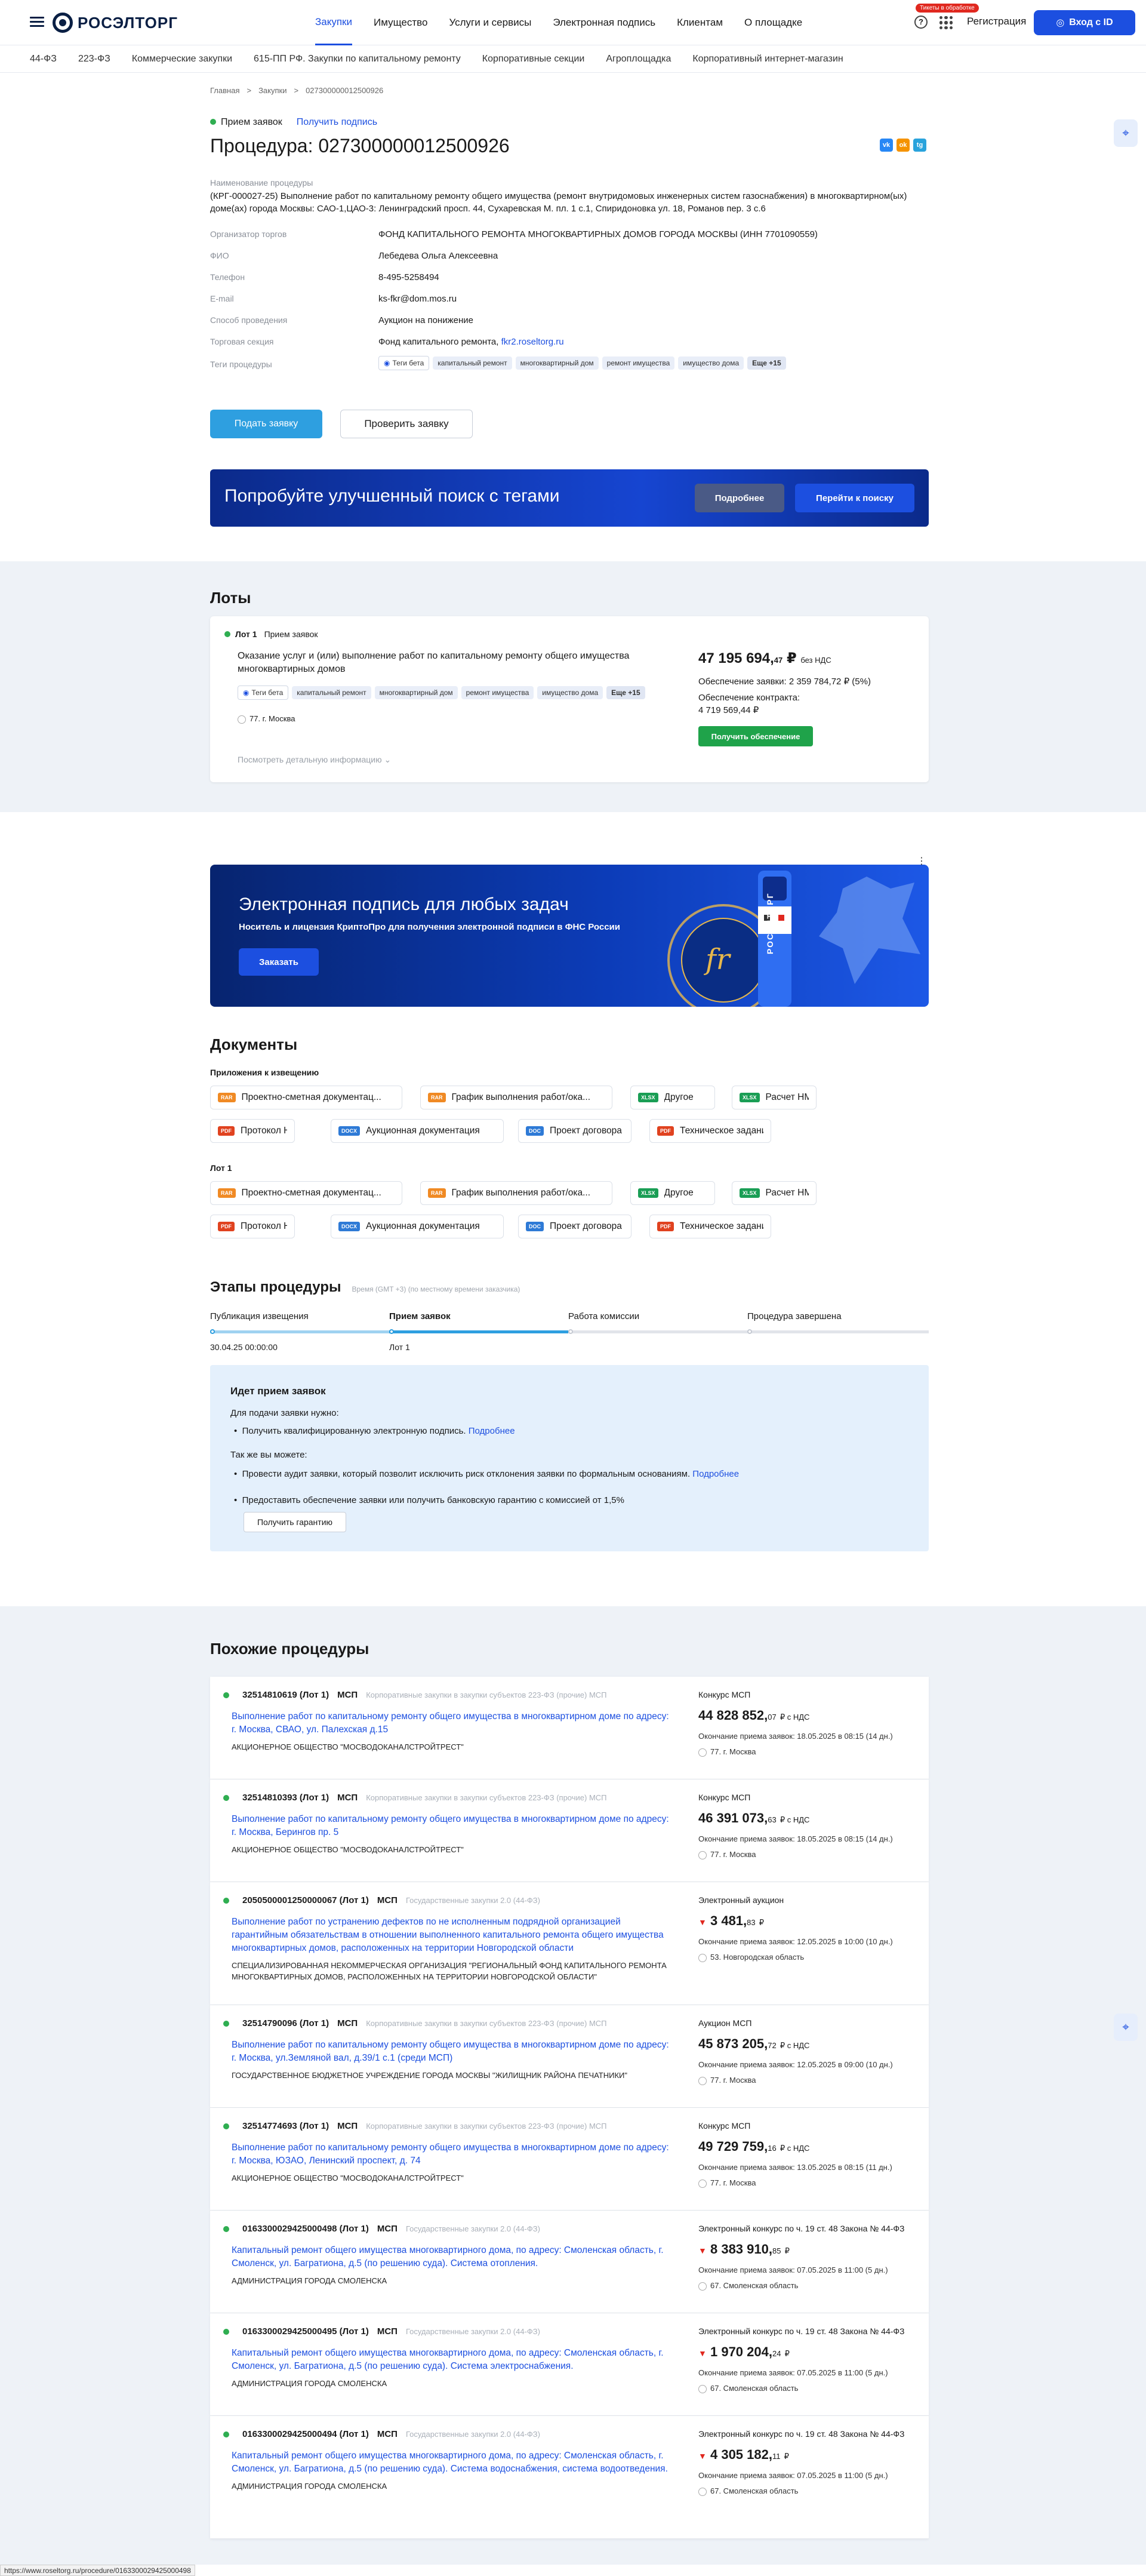 This screenshot has width=1146, height=2576. I want to click on nav-esign: Электронная подпись, so click(604, 22).